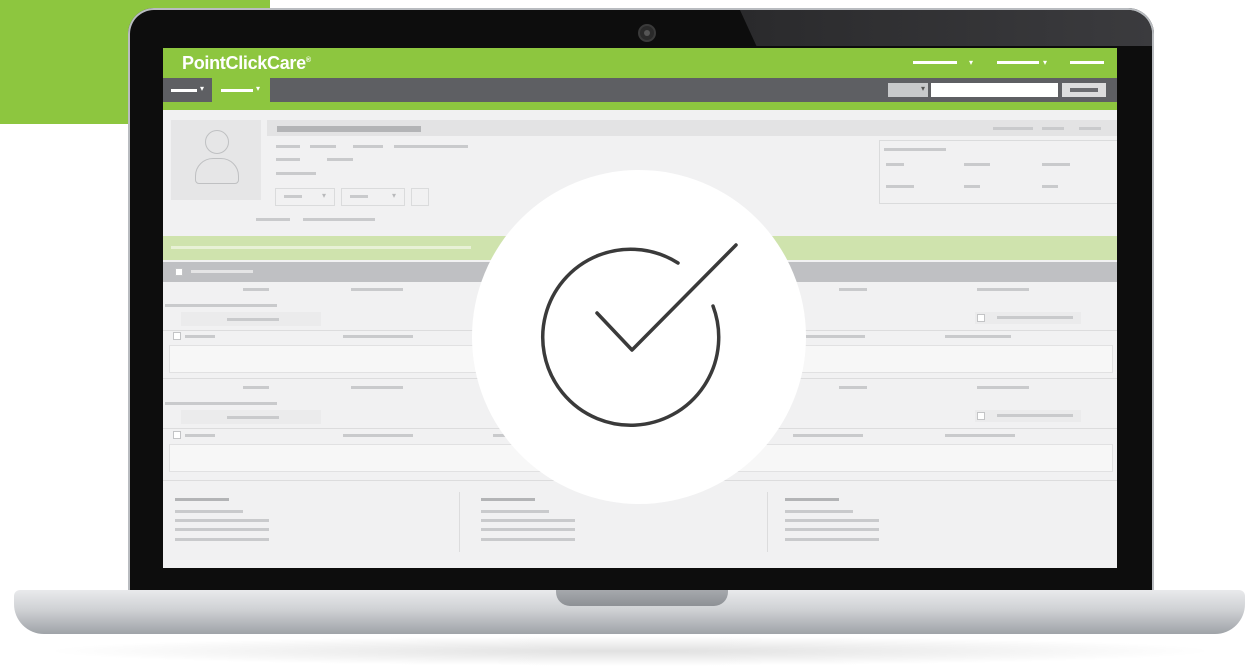  What do you see at coordinates (692, 128) in the screenshot?
I see `resident-name-bar` at bounding box center [692, 128].